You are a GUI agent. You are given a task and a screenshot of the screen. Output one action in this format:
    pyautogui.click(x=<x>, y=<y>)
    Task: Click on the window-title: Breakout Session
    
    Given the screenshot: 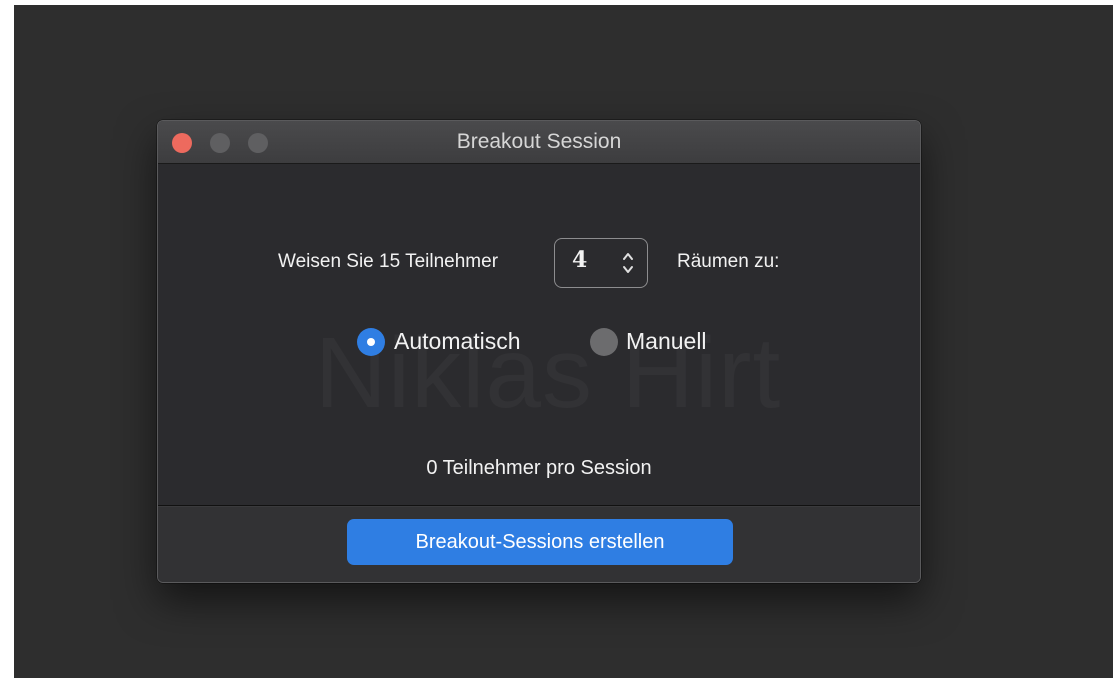 What is the action you would take?
    pyautogui.click(x=539, y=141)
    